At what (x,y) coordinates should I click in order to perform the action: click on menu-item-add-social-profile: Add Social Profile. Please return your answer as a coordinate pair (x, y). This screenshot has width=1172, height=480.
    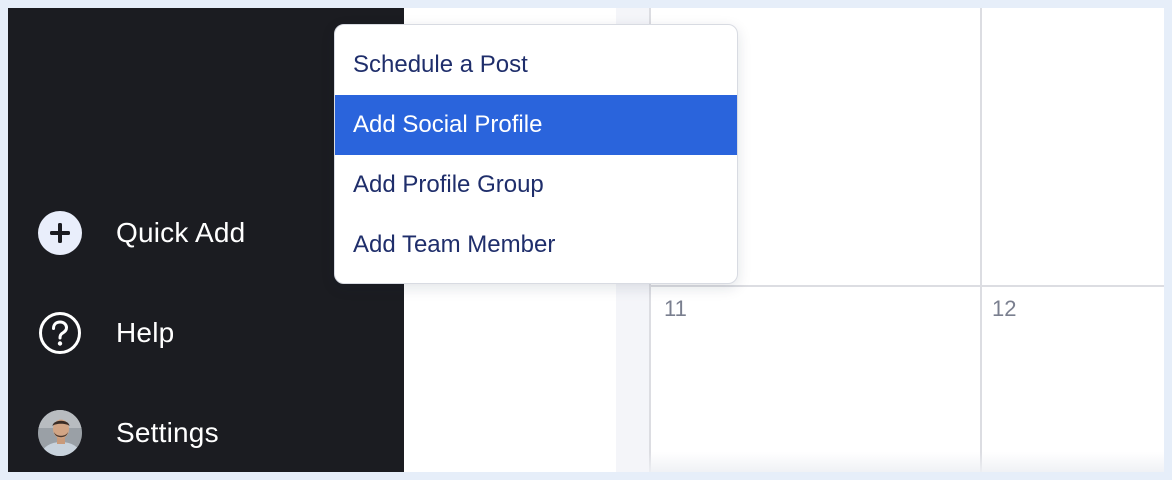
    Looking at the image, I should click on (536, 125).